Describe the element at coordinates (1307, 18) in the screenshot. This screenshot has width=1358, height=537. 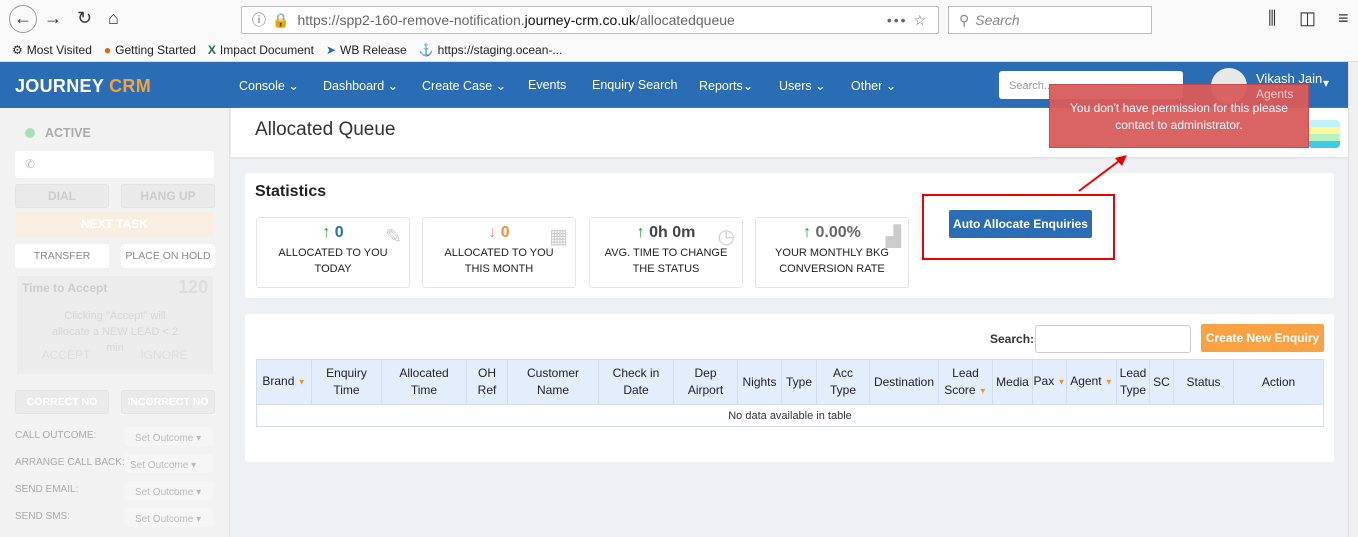
I see `sidebar-toggle-icon: ◫` at that location.